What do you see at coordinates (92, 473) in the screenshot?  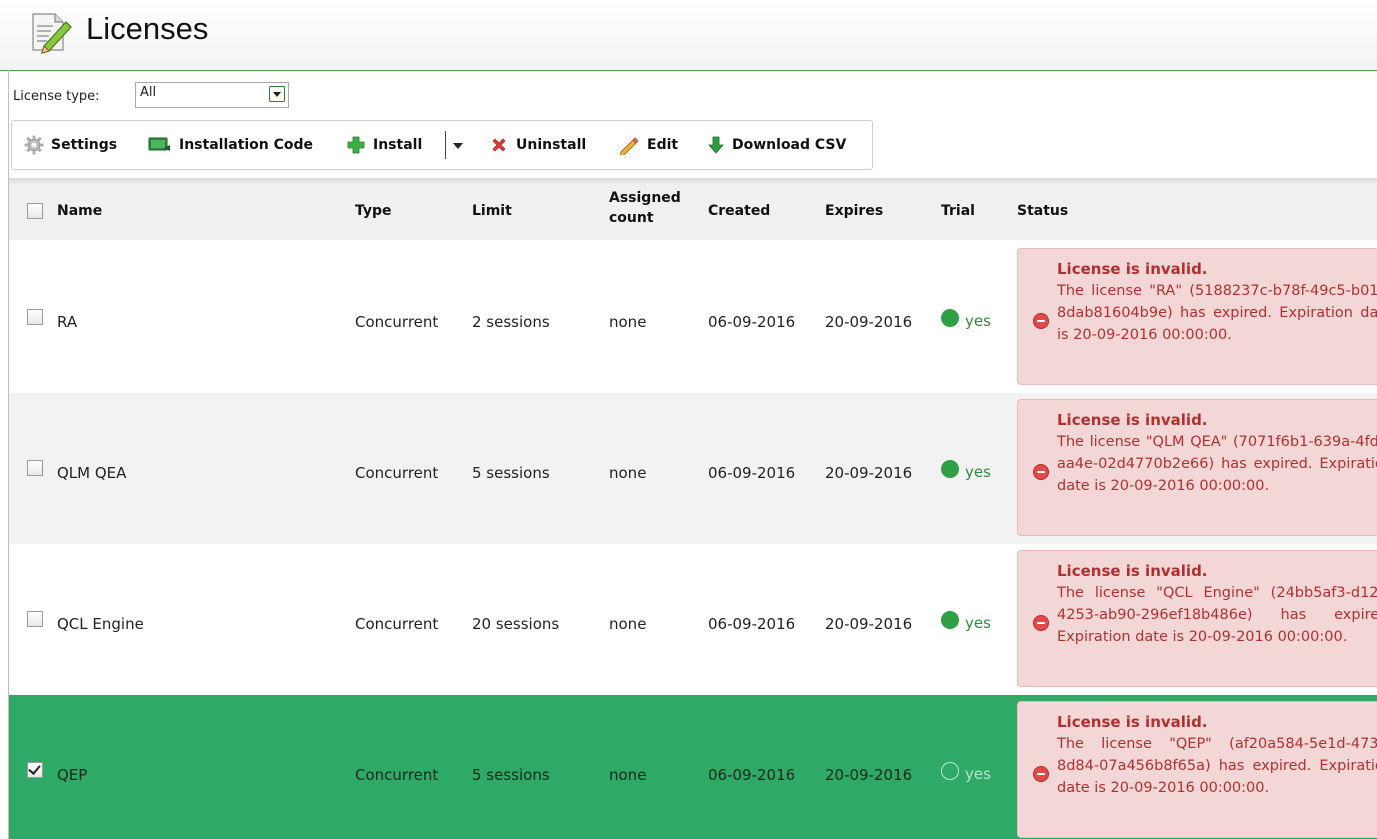 I see `cell-name: QLM QEA` at bounding box center [92, 473].